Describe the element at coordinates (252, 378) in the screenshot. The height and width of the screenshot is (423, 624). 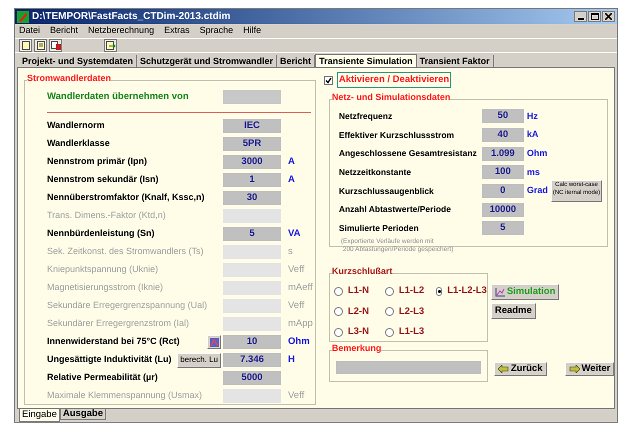
I see `input-field: 5000` at that location.